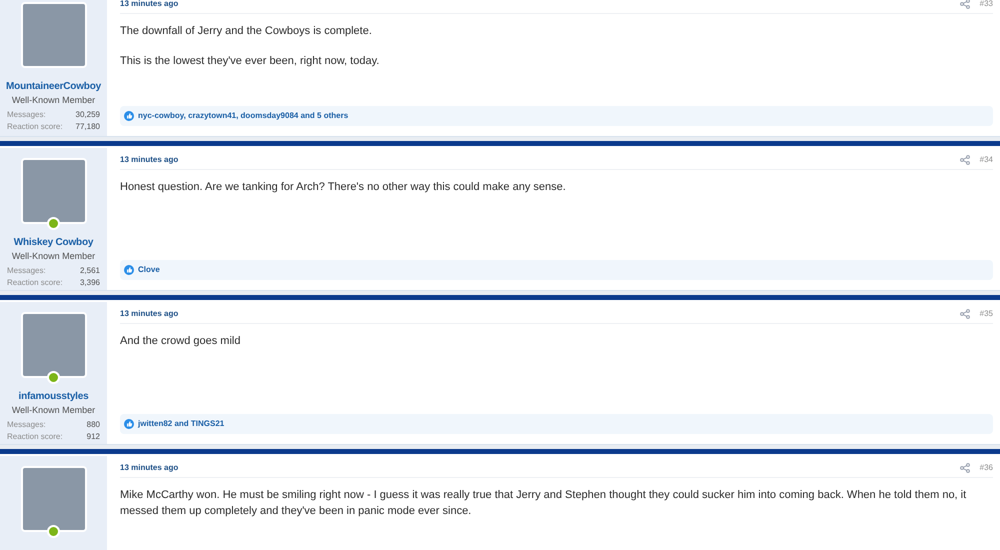 The width and height of the screenshot is (1000, 550). I want to click on post-text: Honest question. Are we tanking for Arch? There's no other way this could make any sense., so click(343, 187).